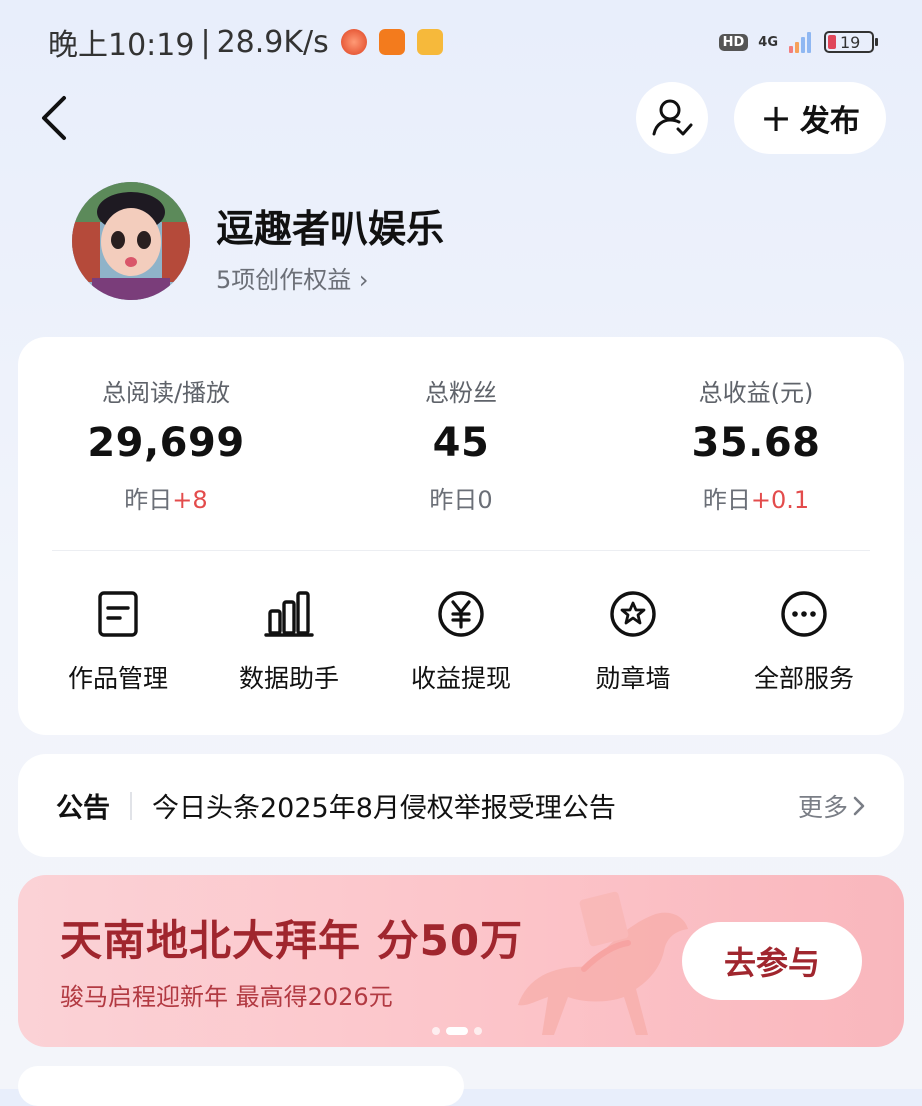 This screenshot has width=922, height=1106. I want to click on stat-delta: 昨日0, so click(461, 497).